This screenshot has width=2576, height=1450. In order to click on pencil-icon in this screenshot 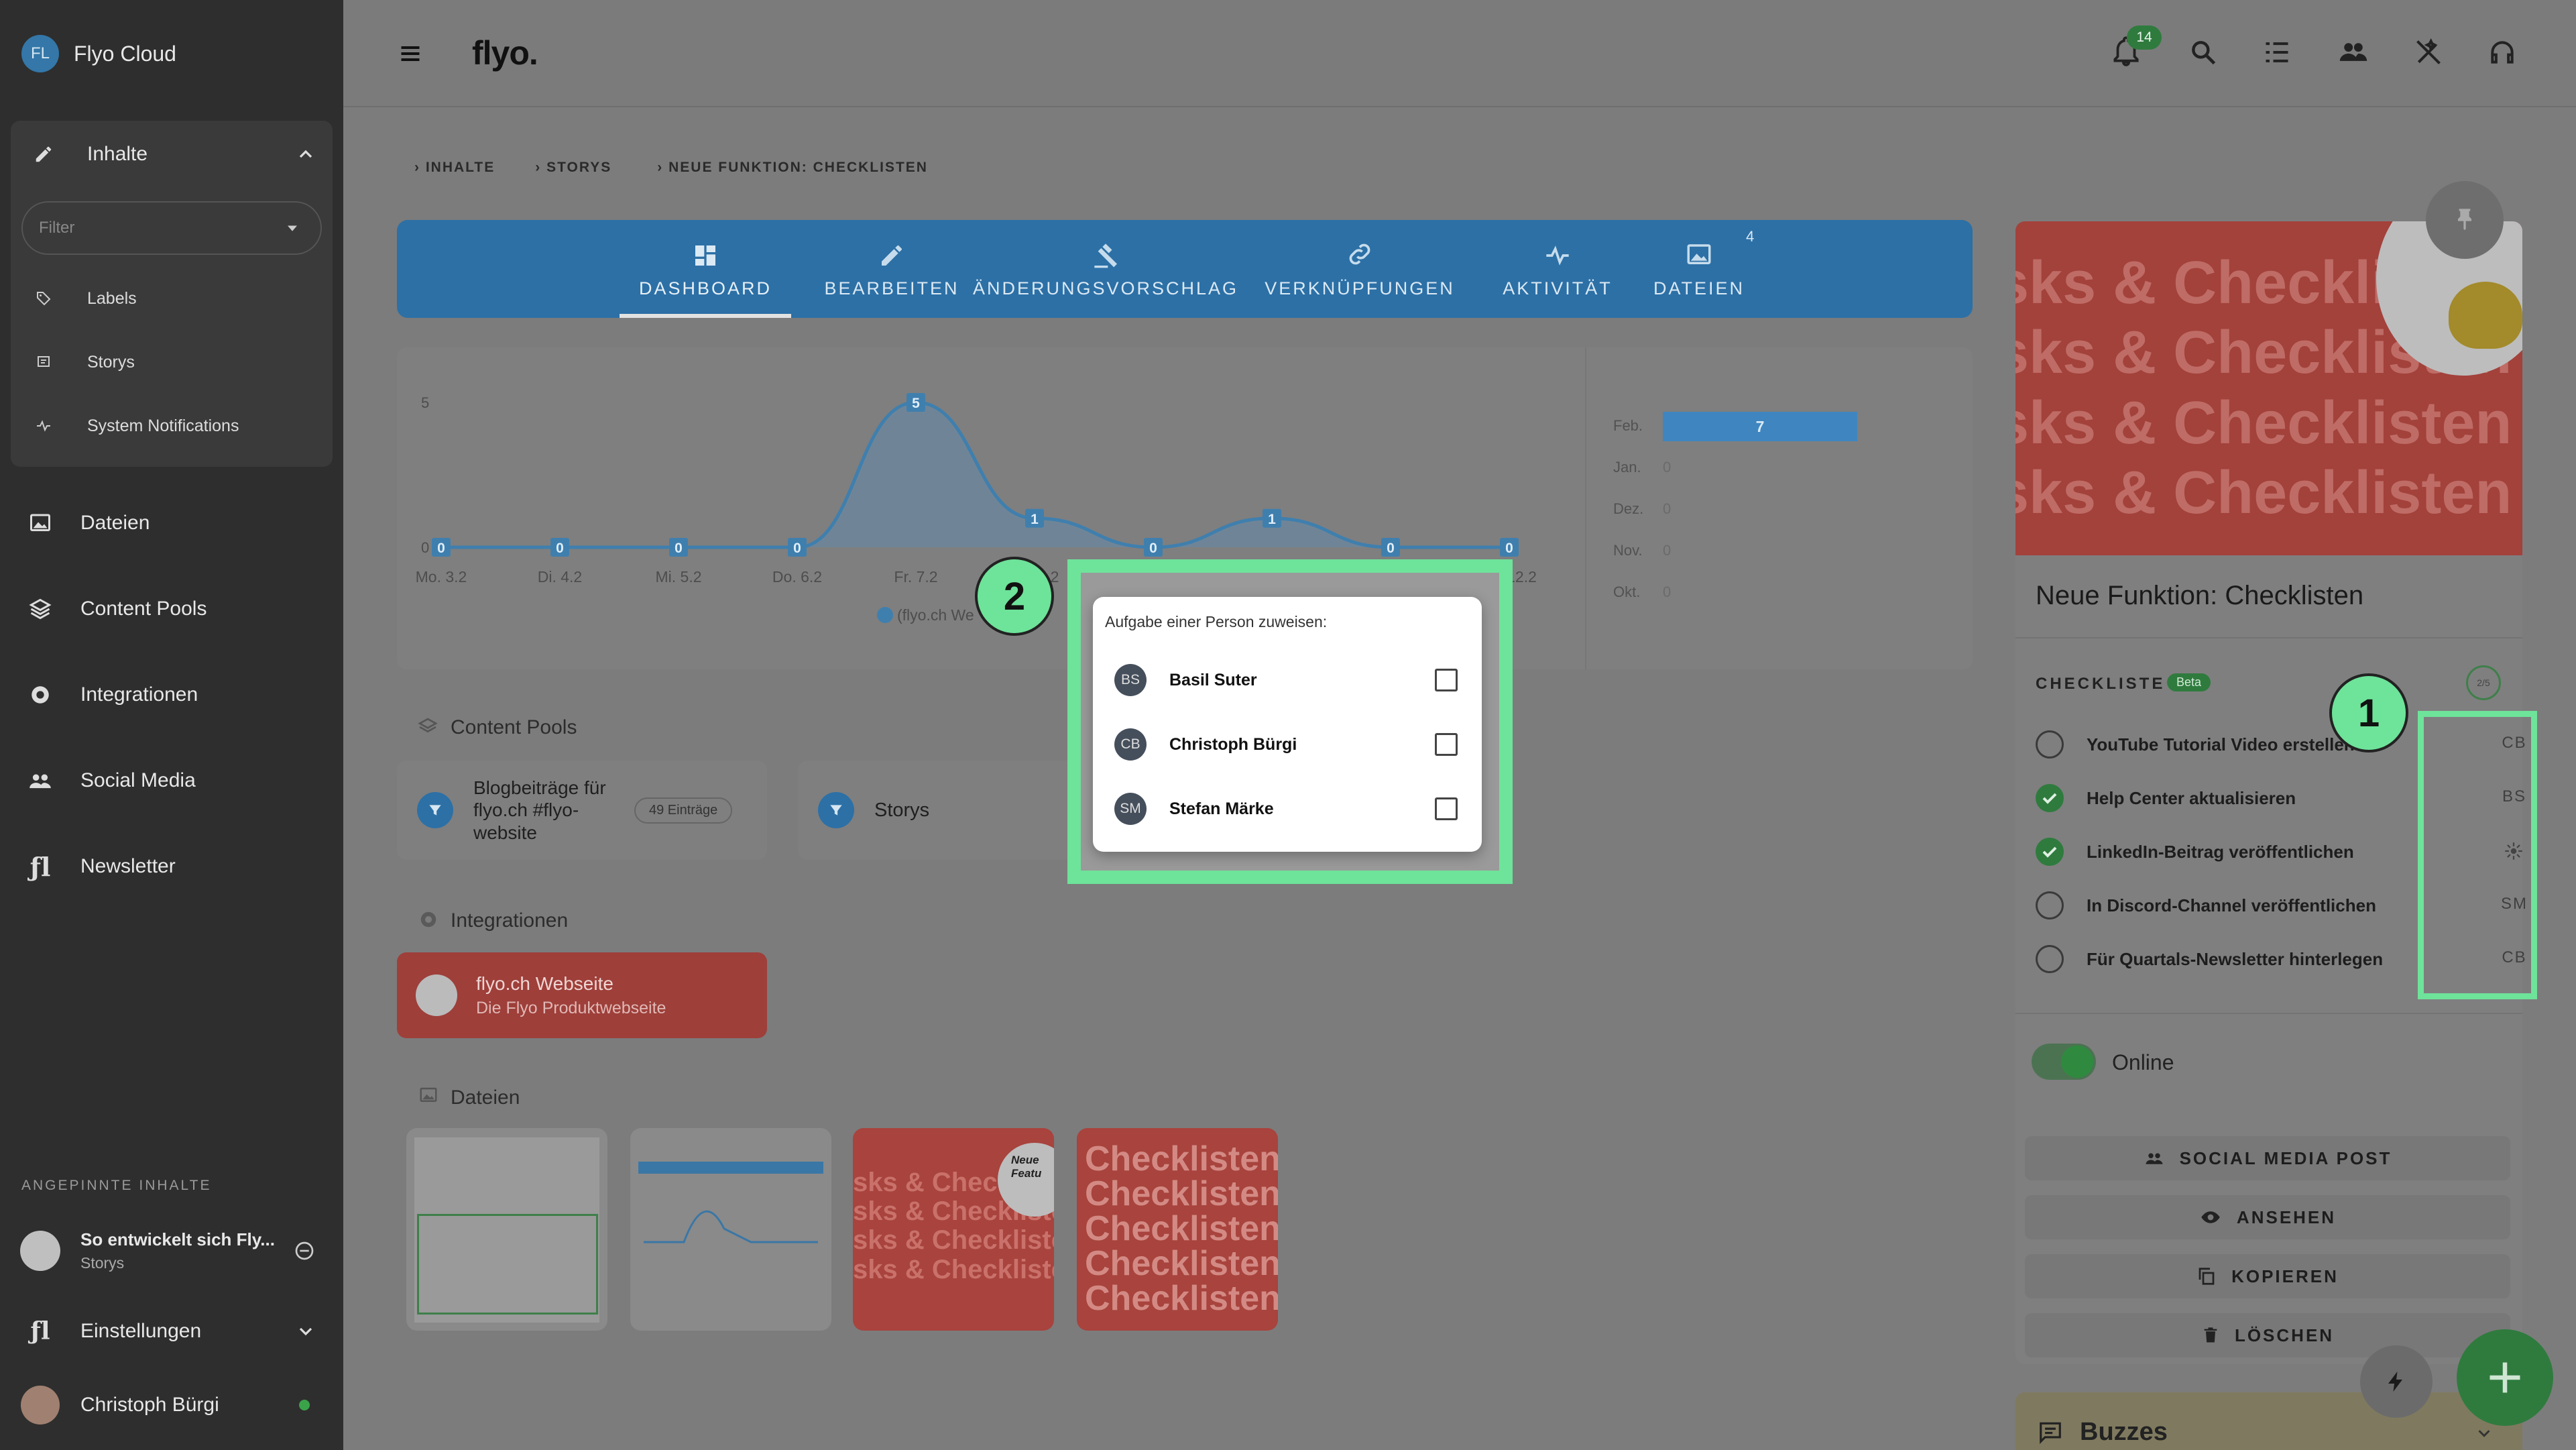, I will do `click(892, 255)`.